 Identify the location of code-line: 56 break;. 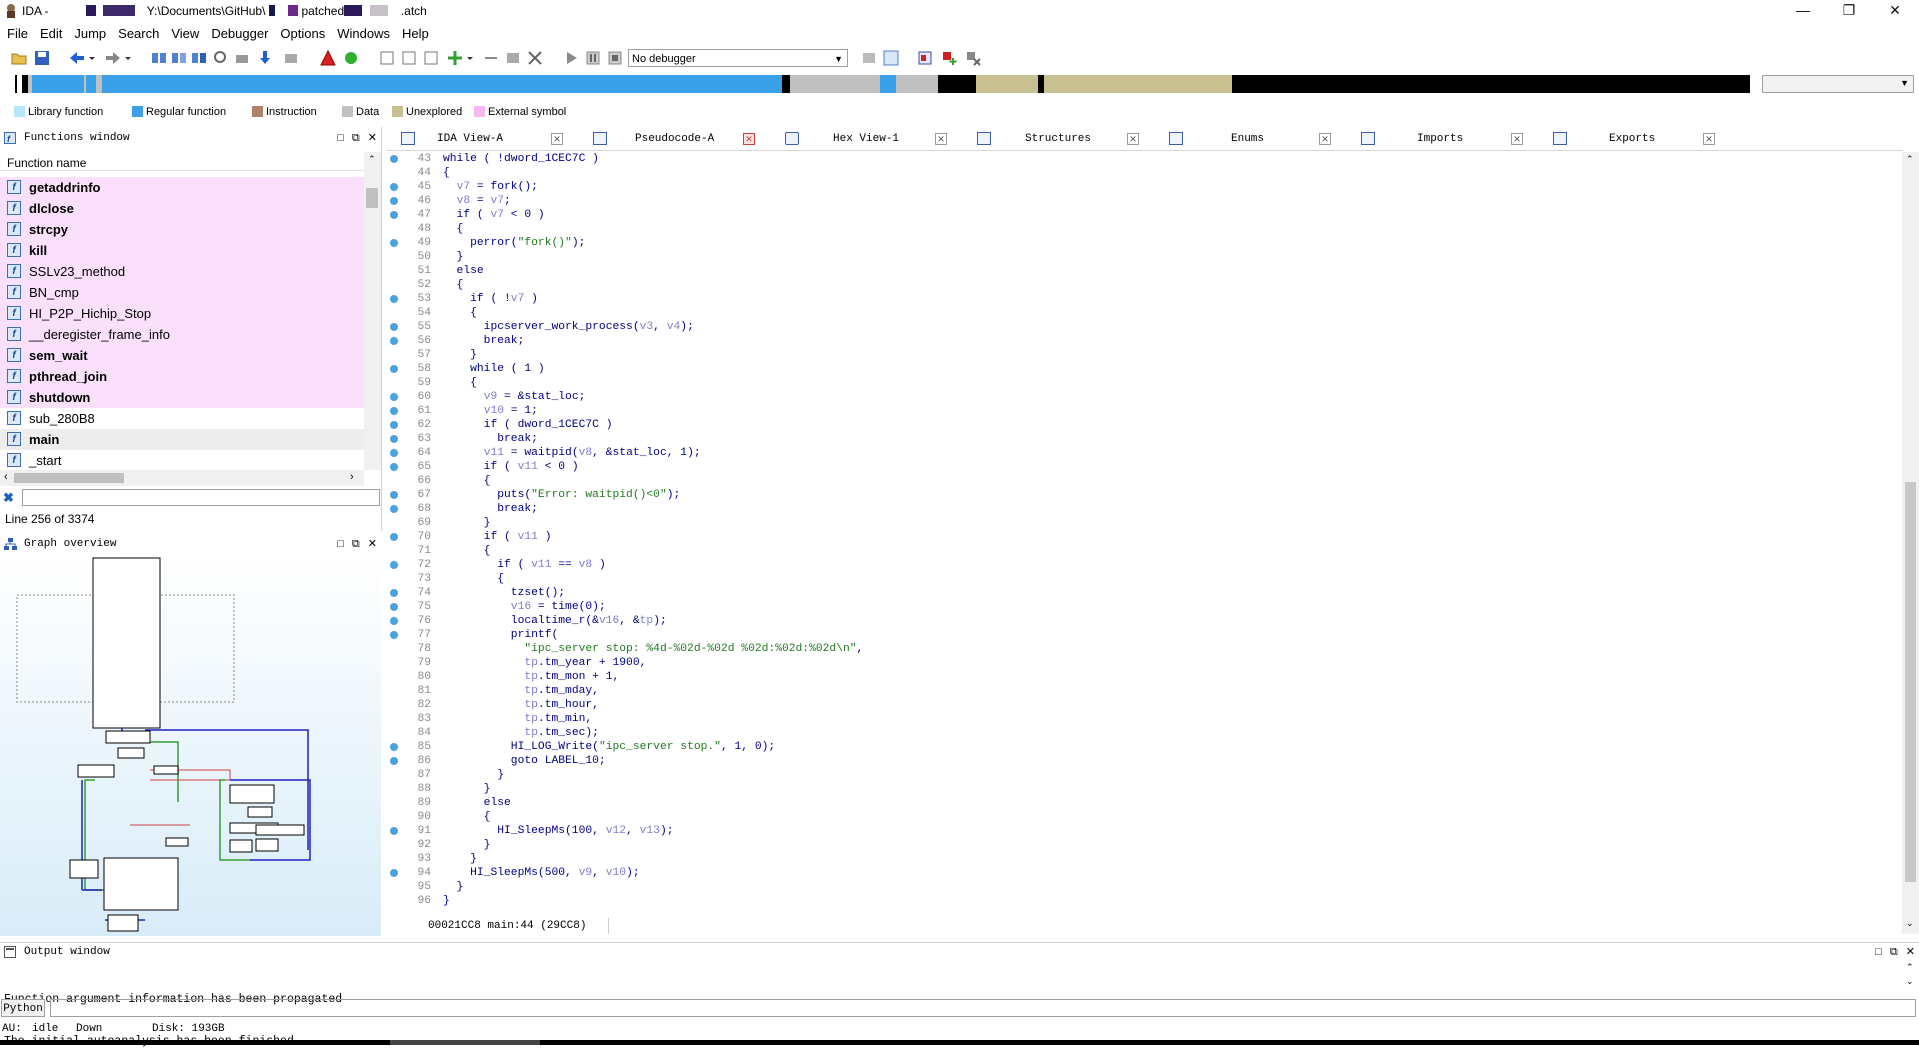
(1137, 341).